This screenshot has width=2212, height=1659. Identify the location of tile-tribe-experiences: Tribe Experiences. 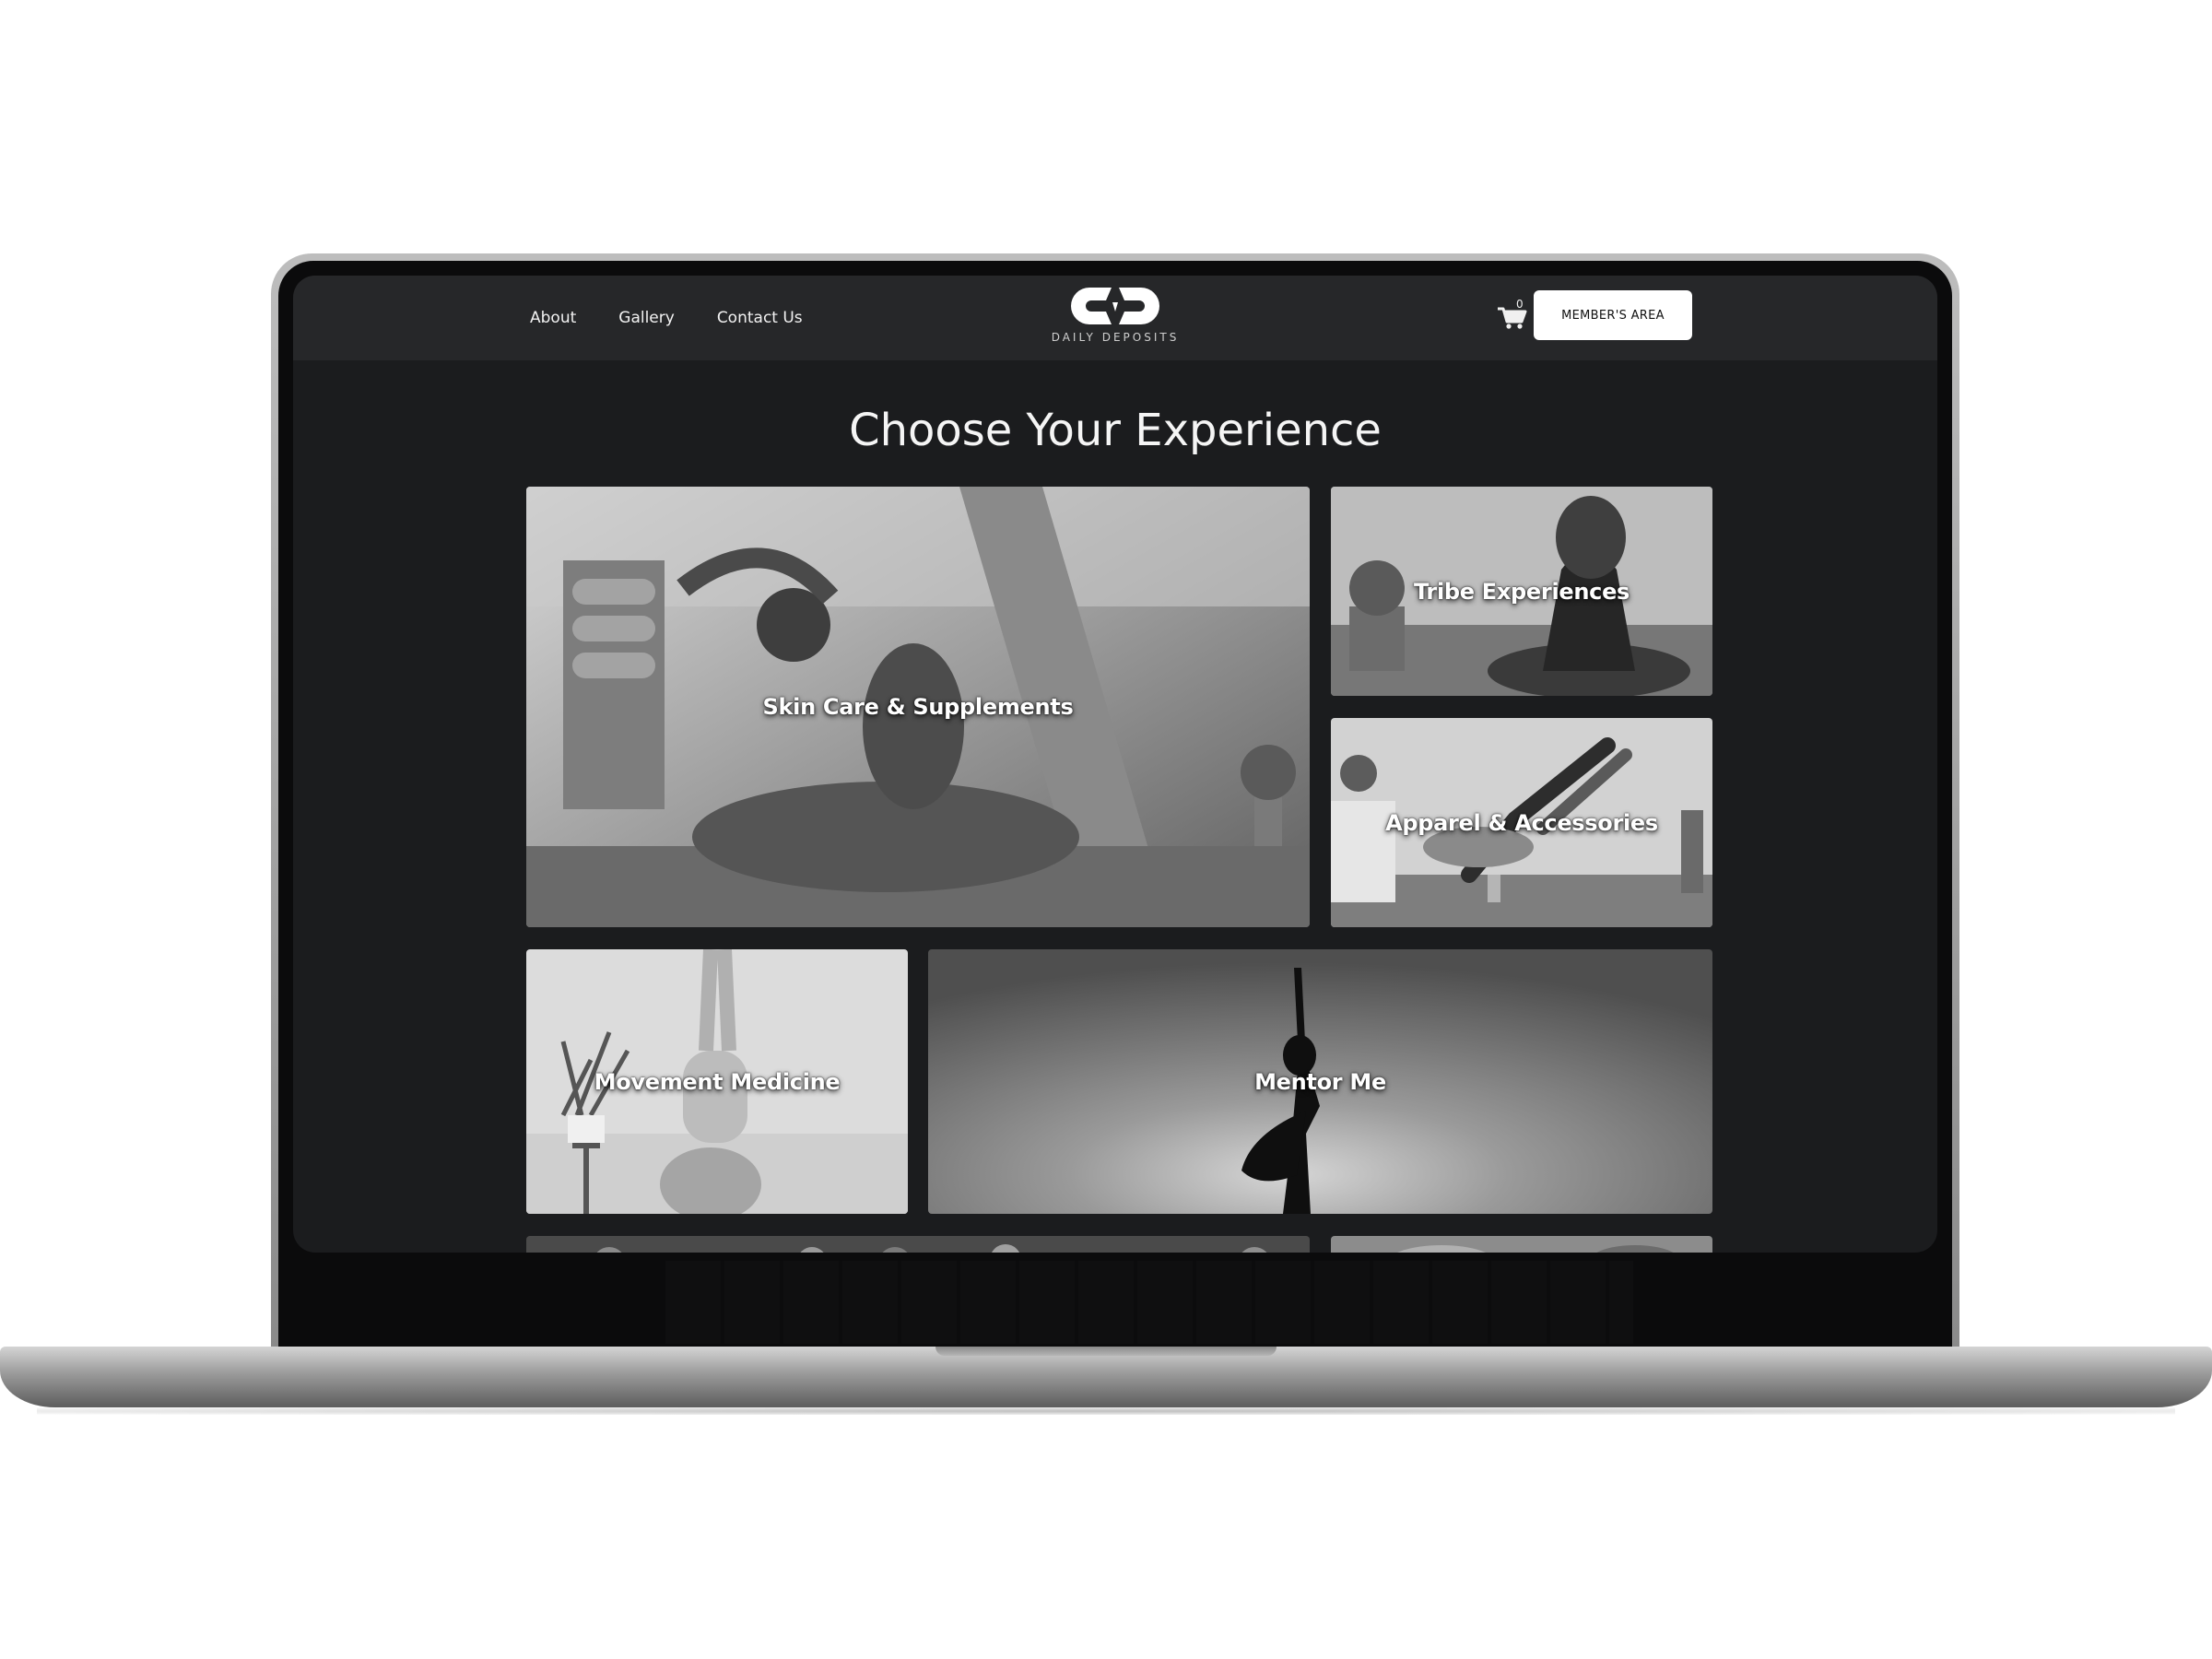
(1521, 591).